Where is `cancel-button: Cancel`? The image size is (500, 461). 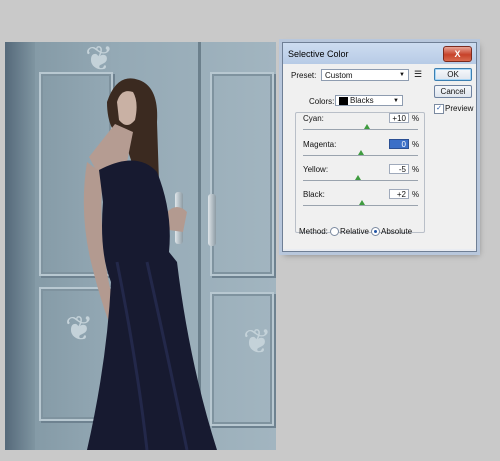
cancel-button: Cancel is located at coordinates (453, 91).